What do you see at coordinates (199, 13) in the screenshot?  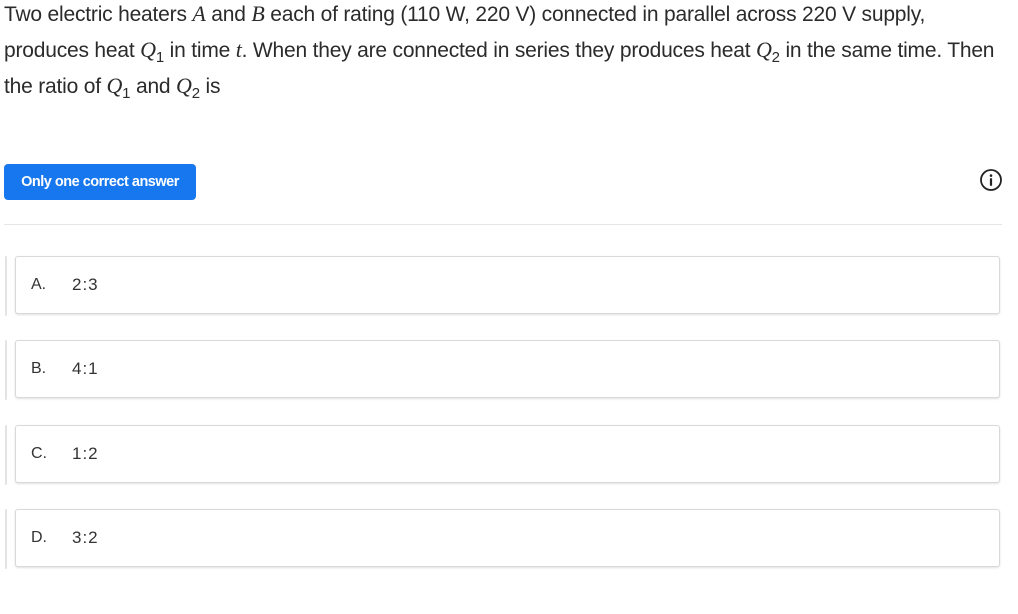 I see `variable-a: A` at bounding box center [199, 13].